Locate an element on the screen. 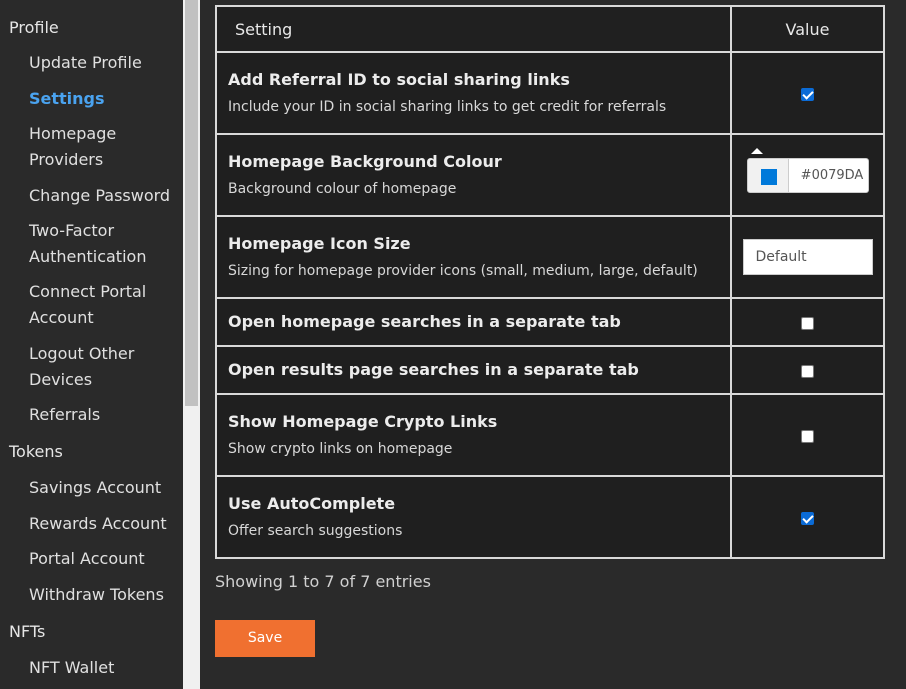 Image resolution: width=906 pixels, height=689 pixels. setting-title: Open homepage searches in a separate tab is located at coordinates (424, 321).